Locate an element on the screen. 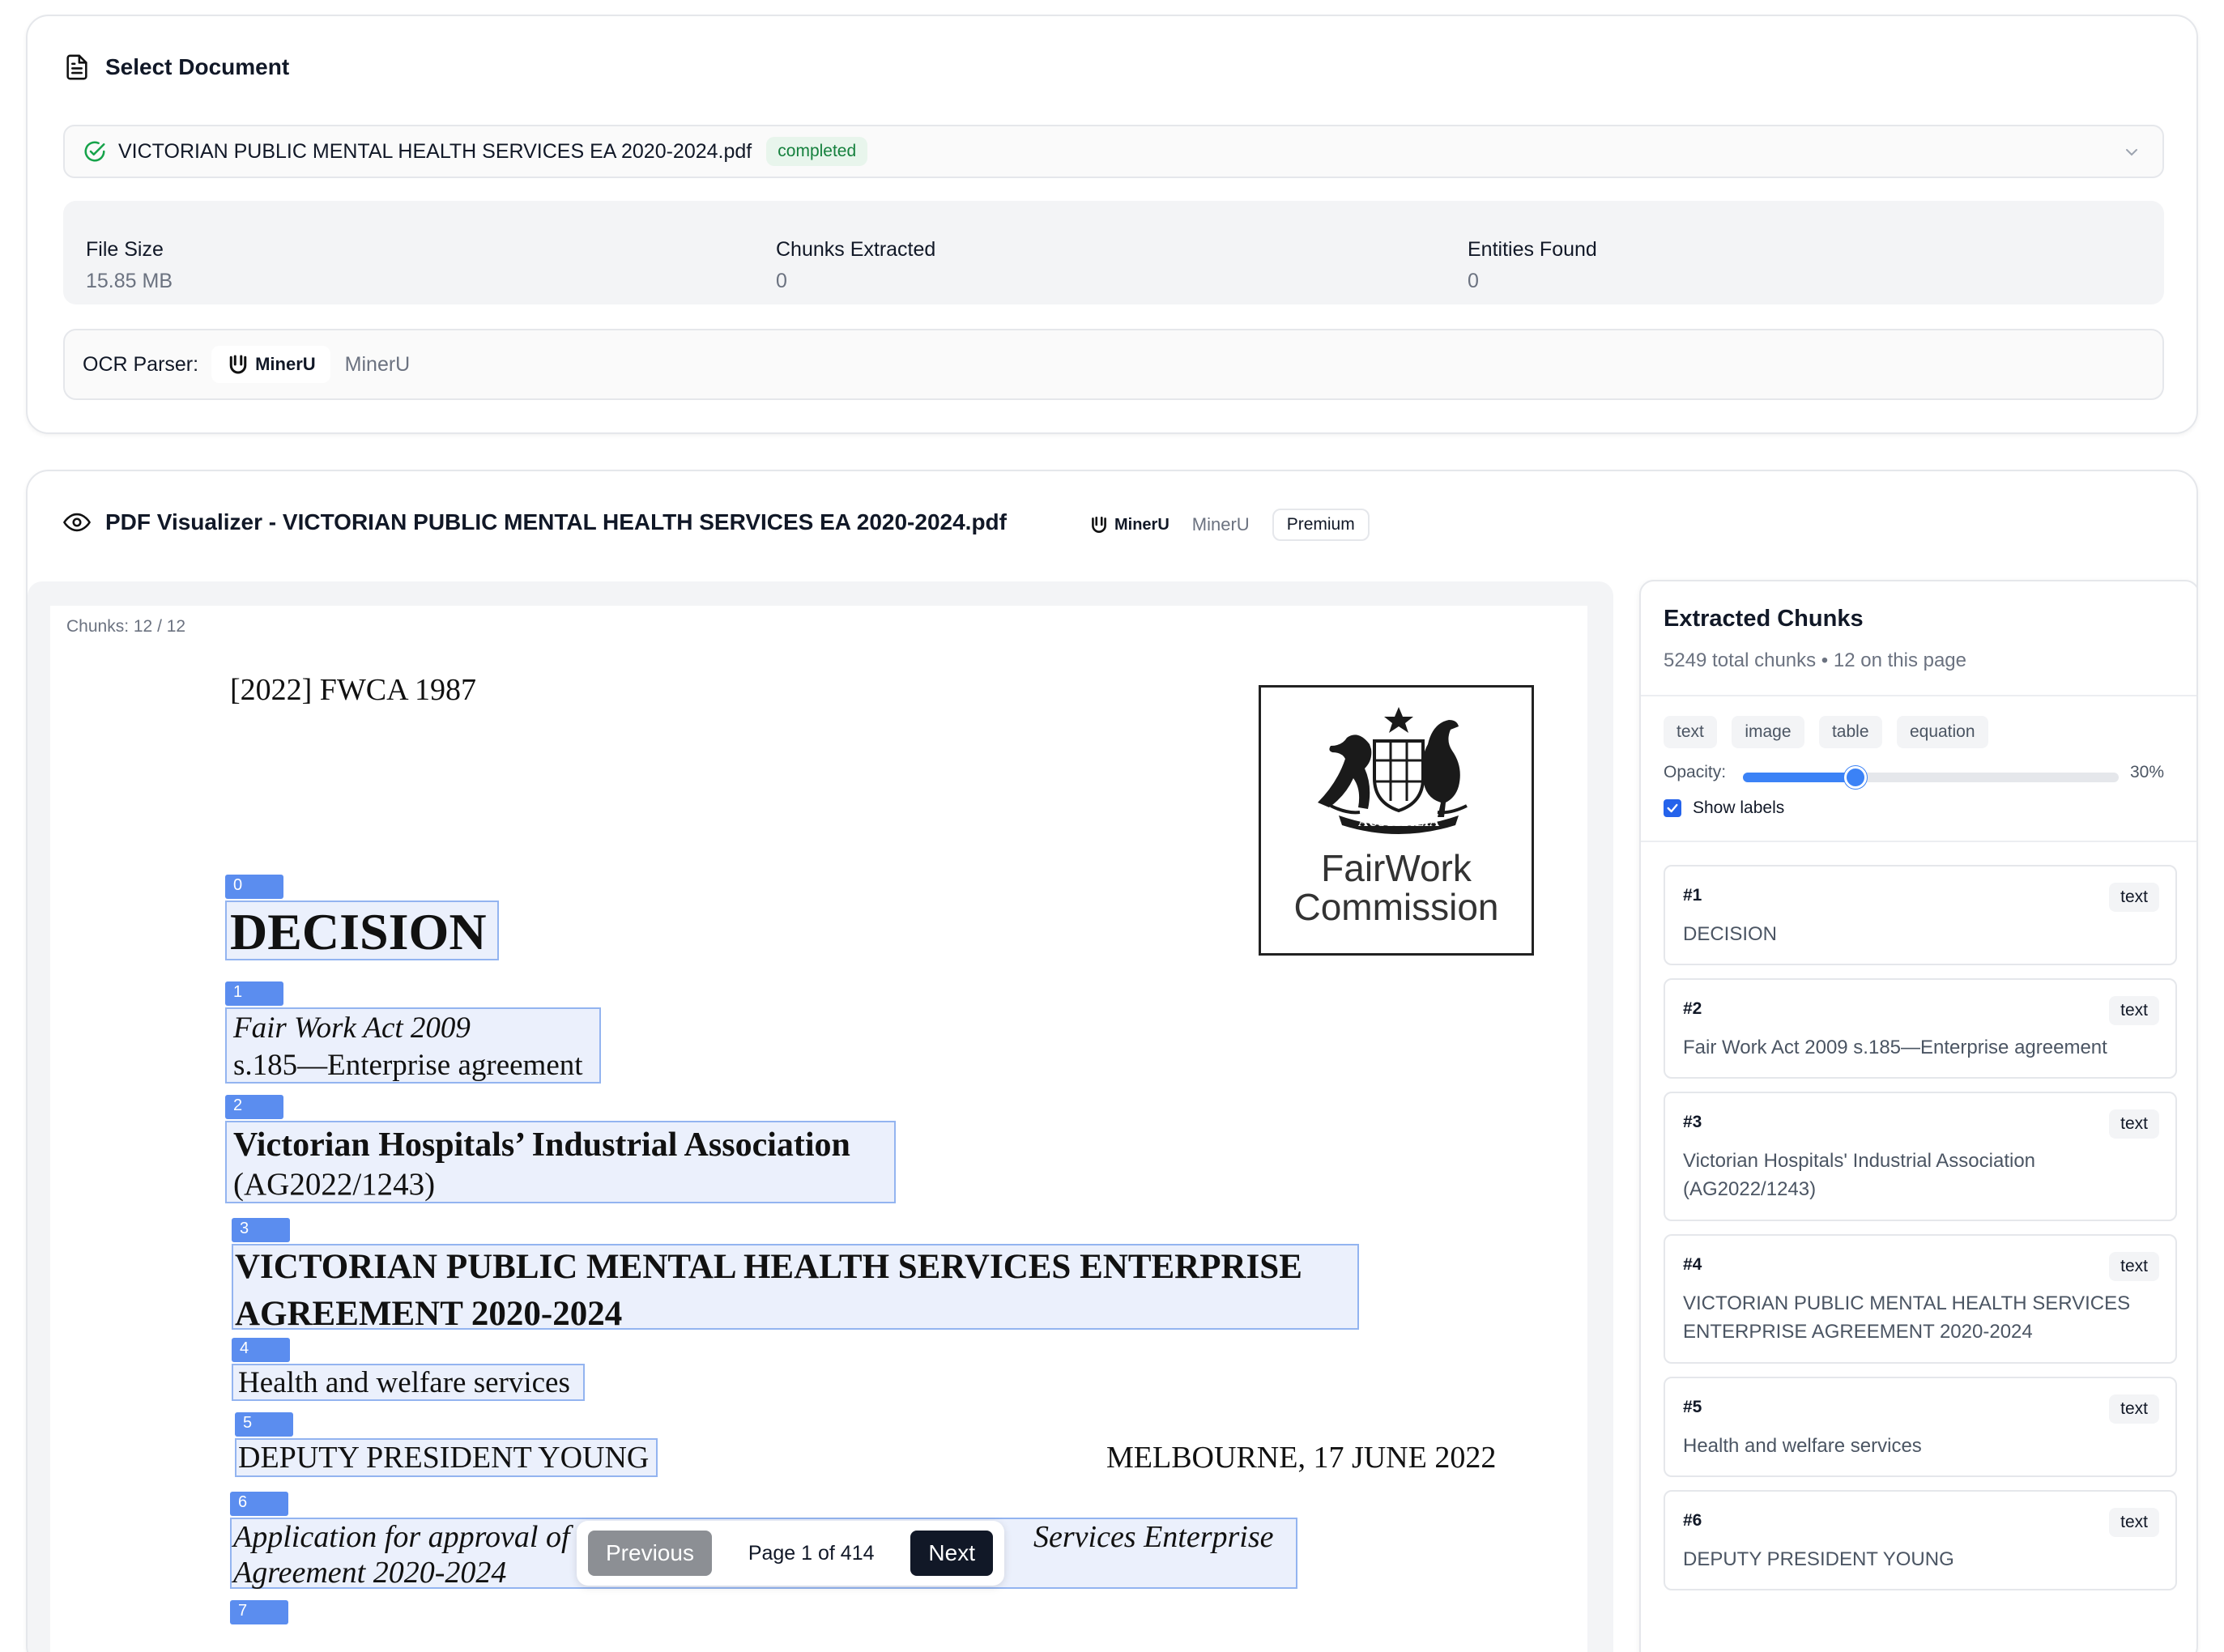 The height and width of the screenshot is (1652, 2224). opacity-slider-handle is located at coordinates (1856, 777).